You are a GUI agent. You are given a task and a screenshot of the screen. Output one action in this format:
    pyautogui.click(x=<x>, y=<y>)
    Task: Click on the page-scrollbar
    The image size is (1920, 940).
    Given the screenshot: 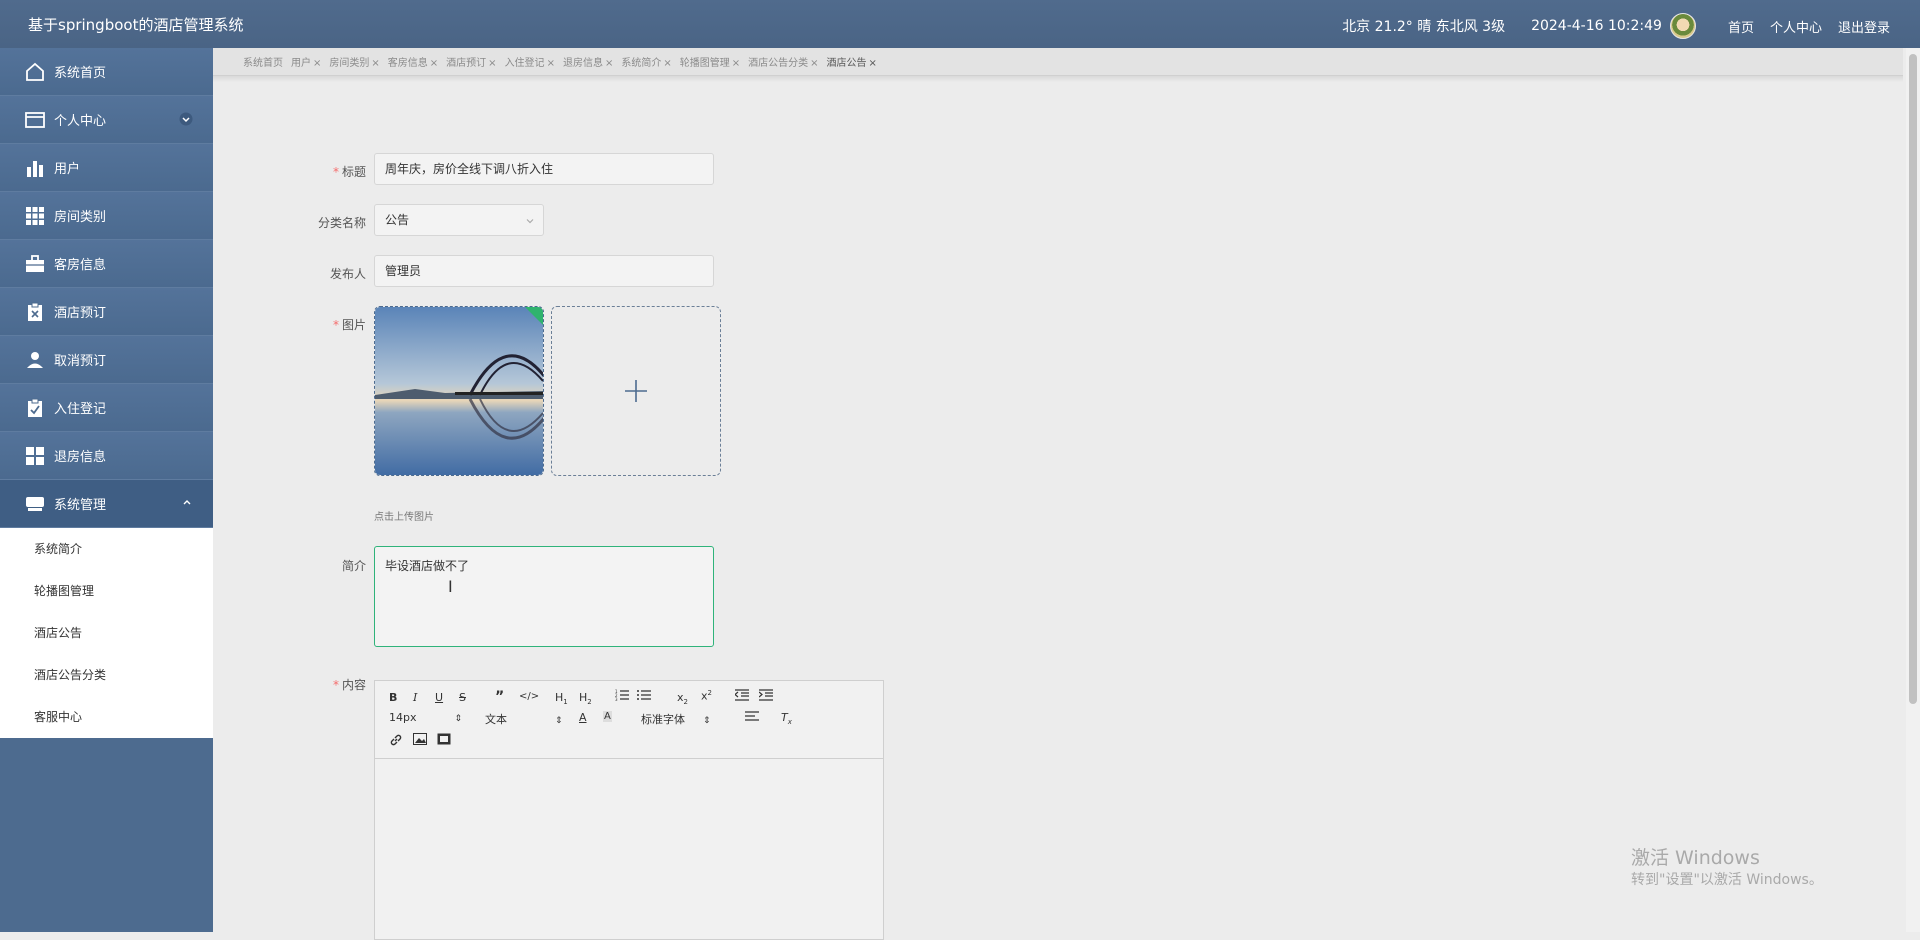 What is the action you would take?
    pyautogui.click(x=1913, y=490)
    